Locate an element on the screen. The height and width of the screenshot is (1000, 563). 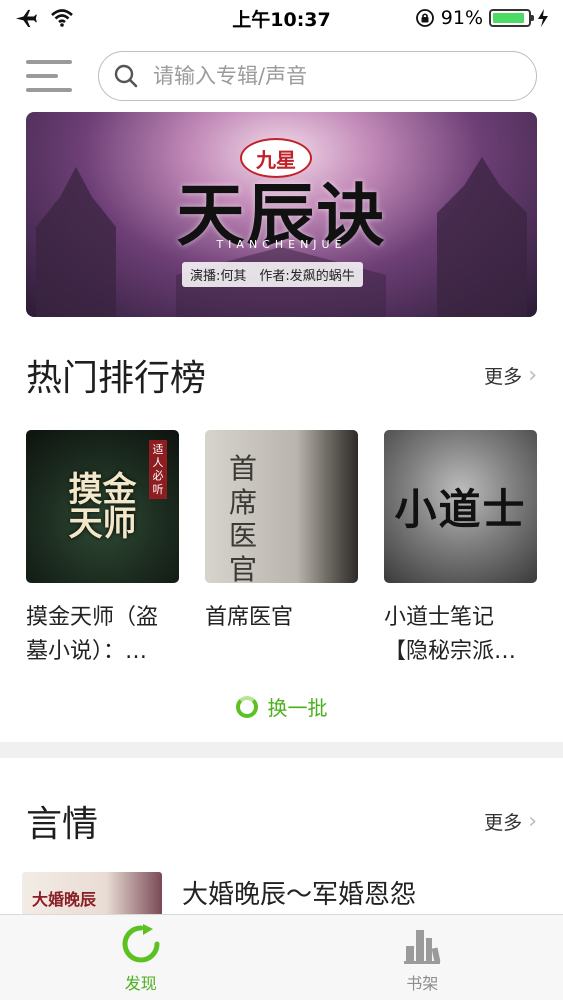
charging-bolt-icon is located at coordinates (543, 18).